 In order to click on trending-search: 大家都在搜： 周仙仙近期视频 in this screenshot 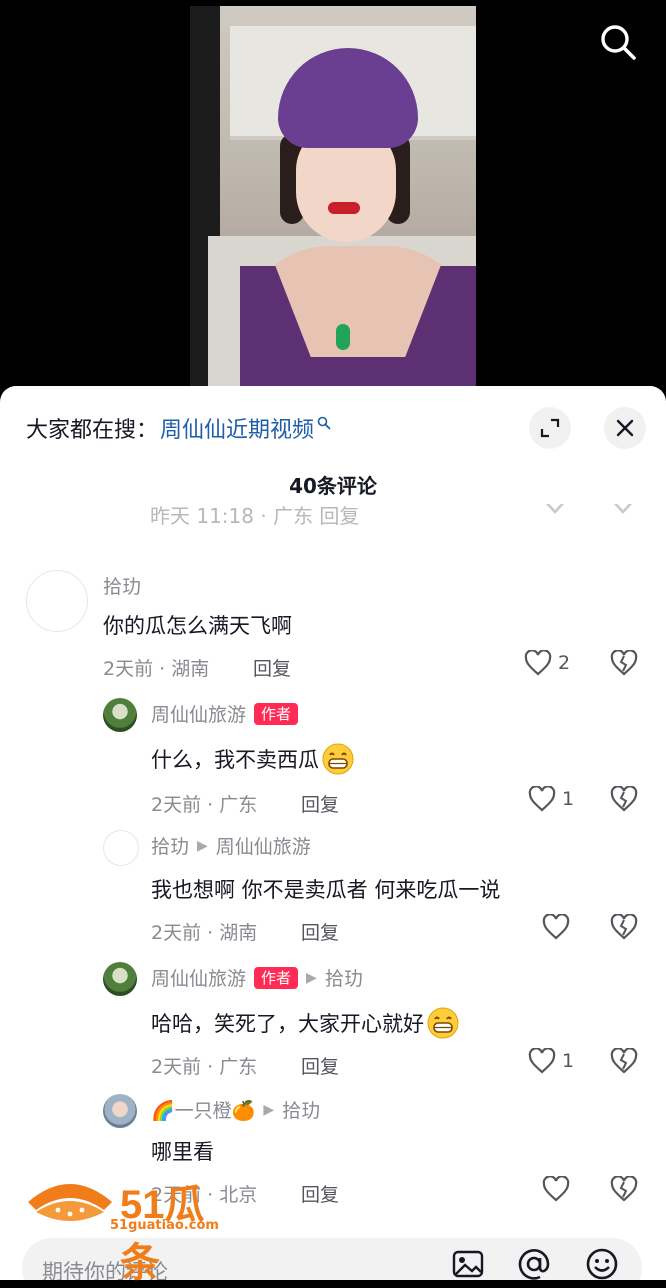, I will do `click(178, 428)`.